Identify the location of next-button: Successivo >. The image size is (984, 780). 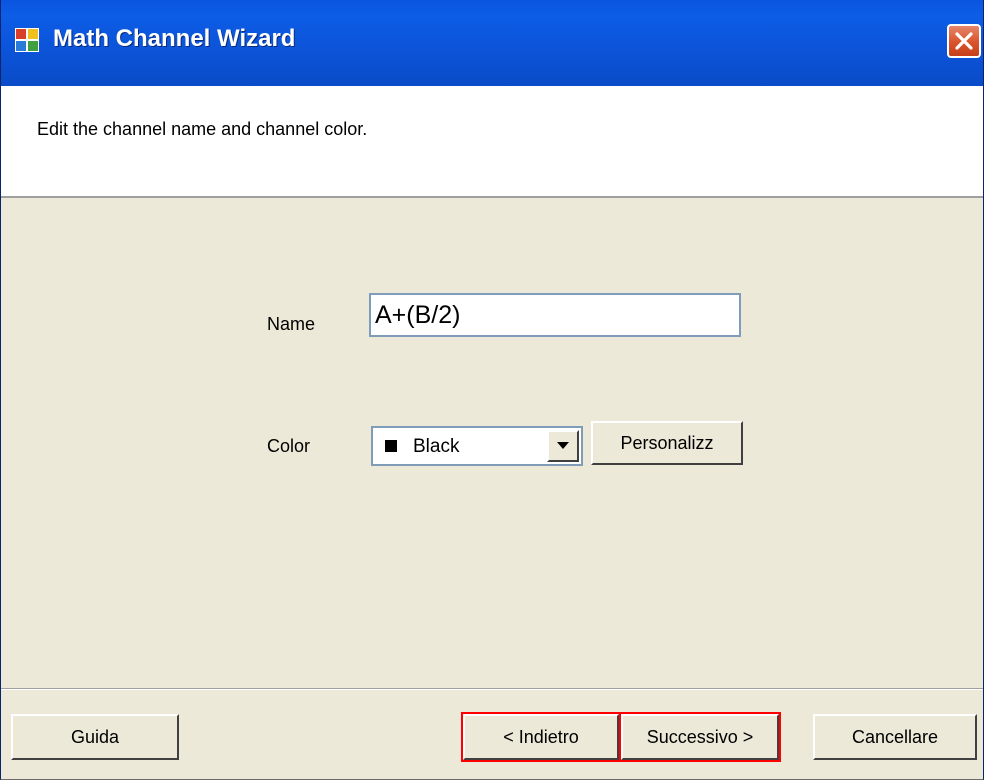
(700, 737).